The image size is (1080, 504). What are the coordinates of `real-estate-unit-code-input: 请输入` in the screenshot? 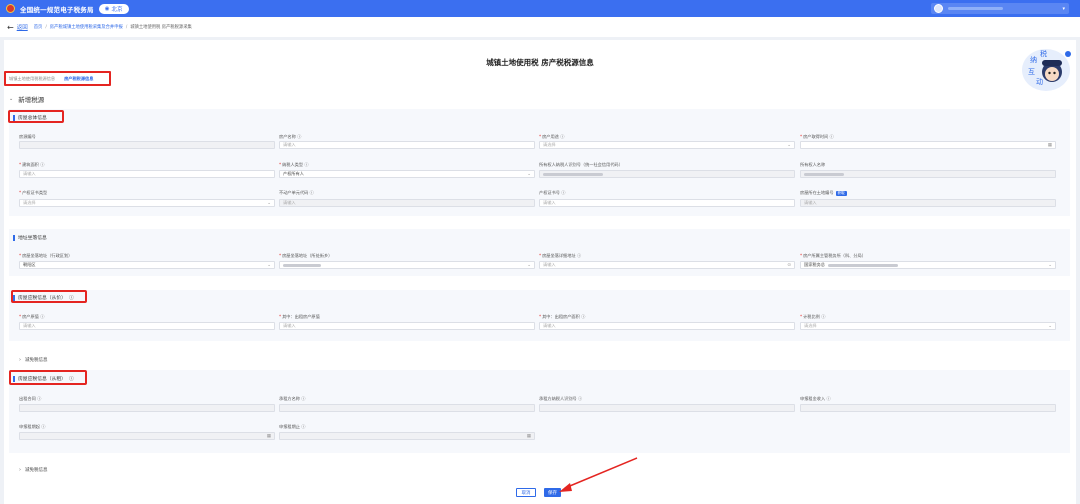 It's located at (407, 203).